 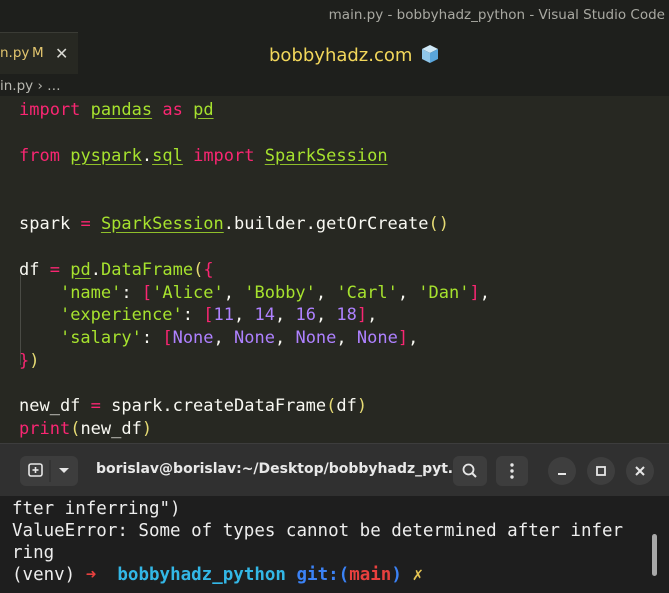 What do you see at coordinates (64, 470) in the screenshot?
I see `chevron-down-icon` at bounding box center [64, 470].